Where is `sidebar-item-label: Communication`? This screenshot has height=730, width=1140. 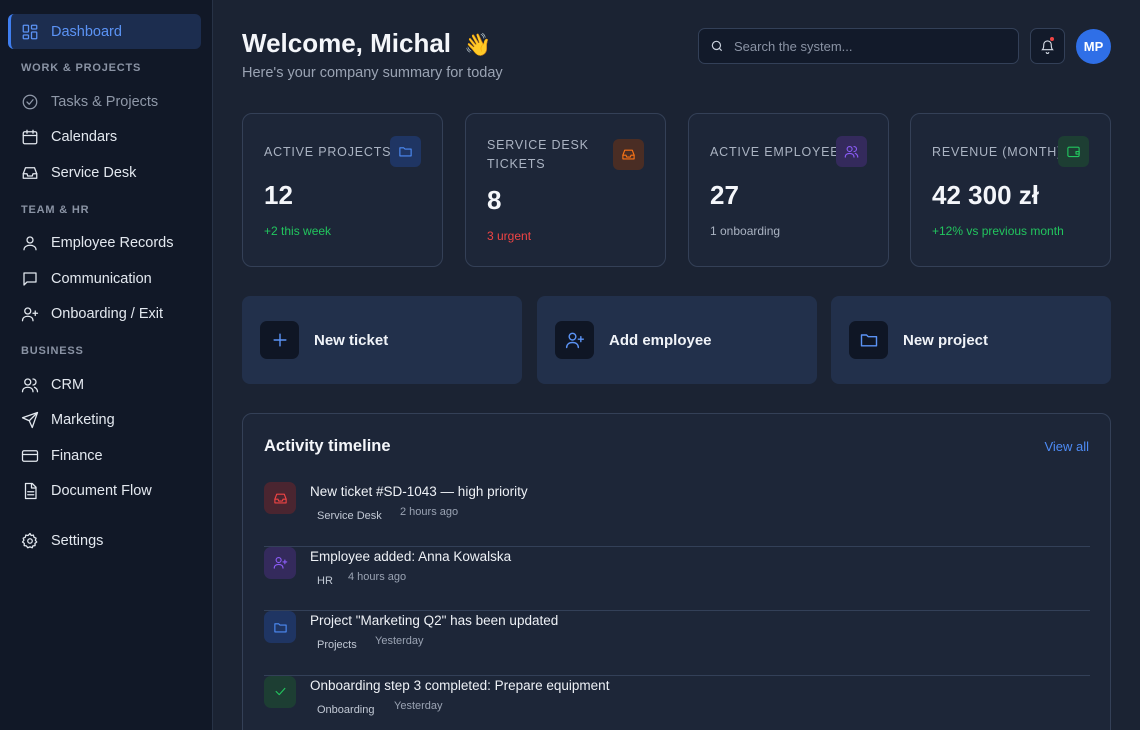 sidebar-item-label: Communication is located at coordinates (101, 278).